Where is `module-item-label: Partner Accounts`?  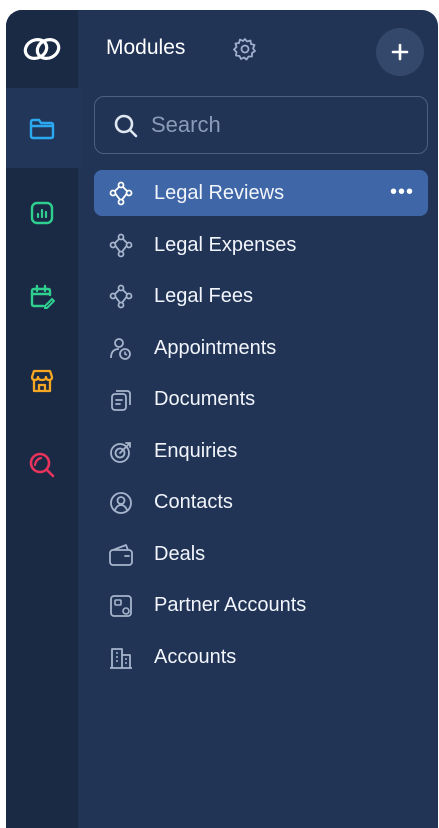 module-item-label: Partner Accounts is located at coordinates (230, 605).